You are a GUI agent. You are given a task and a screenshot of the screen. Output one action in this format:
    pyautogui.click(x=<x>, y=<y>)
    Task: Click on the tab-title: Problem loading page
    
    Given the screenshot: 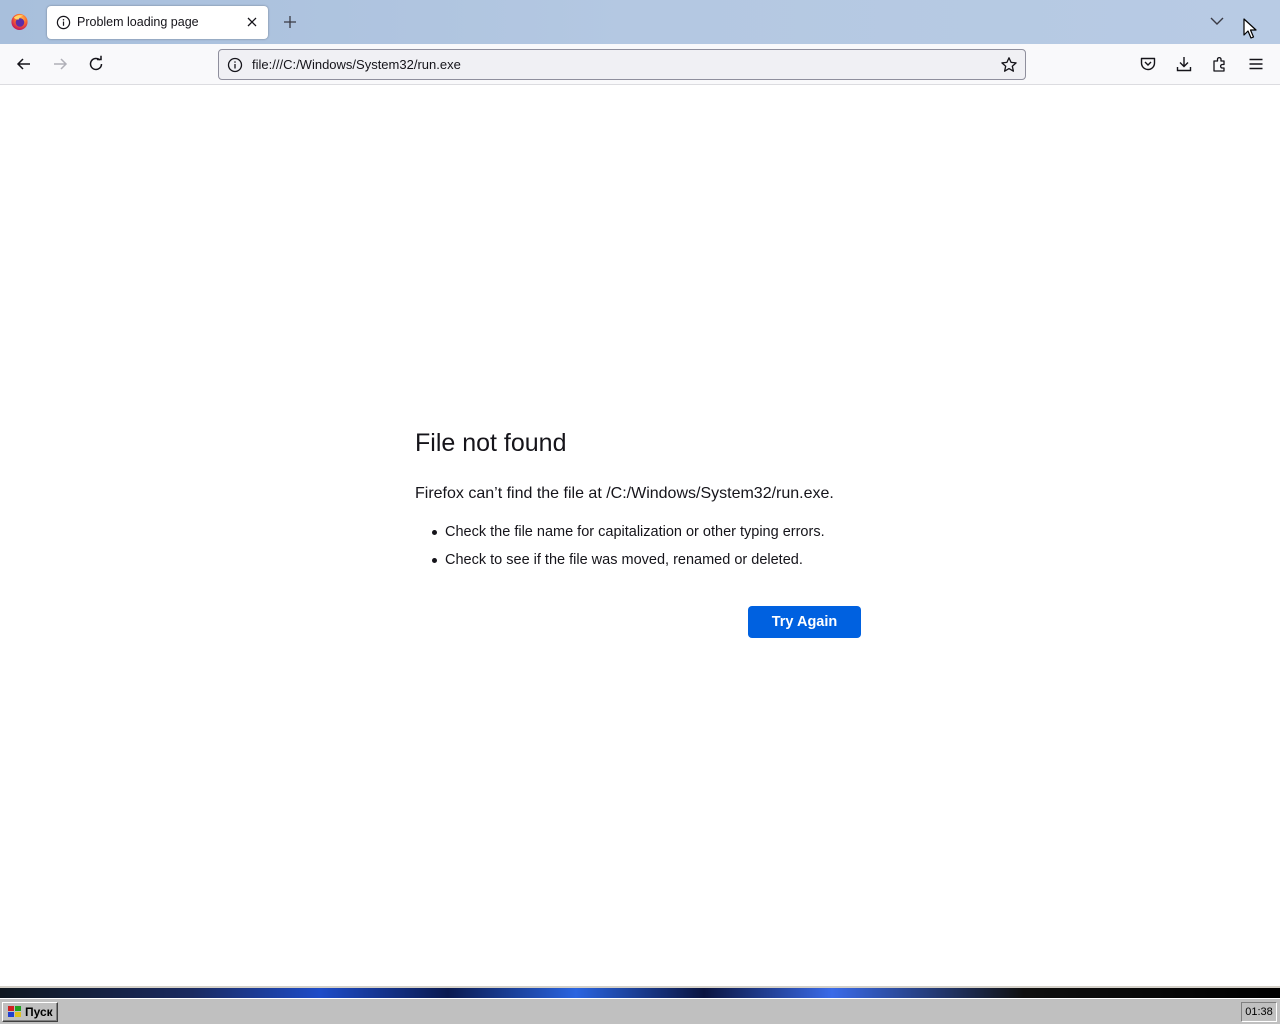 What is the action you would take?
    pyautogui.click(x=138, y=22)
    